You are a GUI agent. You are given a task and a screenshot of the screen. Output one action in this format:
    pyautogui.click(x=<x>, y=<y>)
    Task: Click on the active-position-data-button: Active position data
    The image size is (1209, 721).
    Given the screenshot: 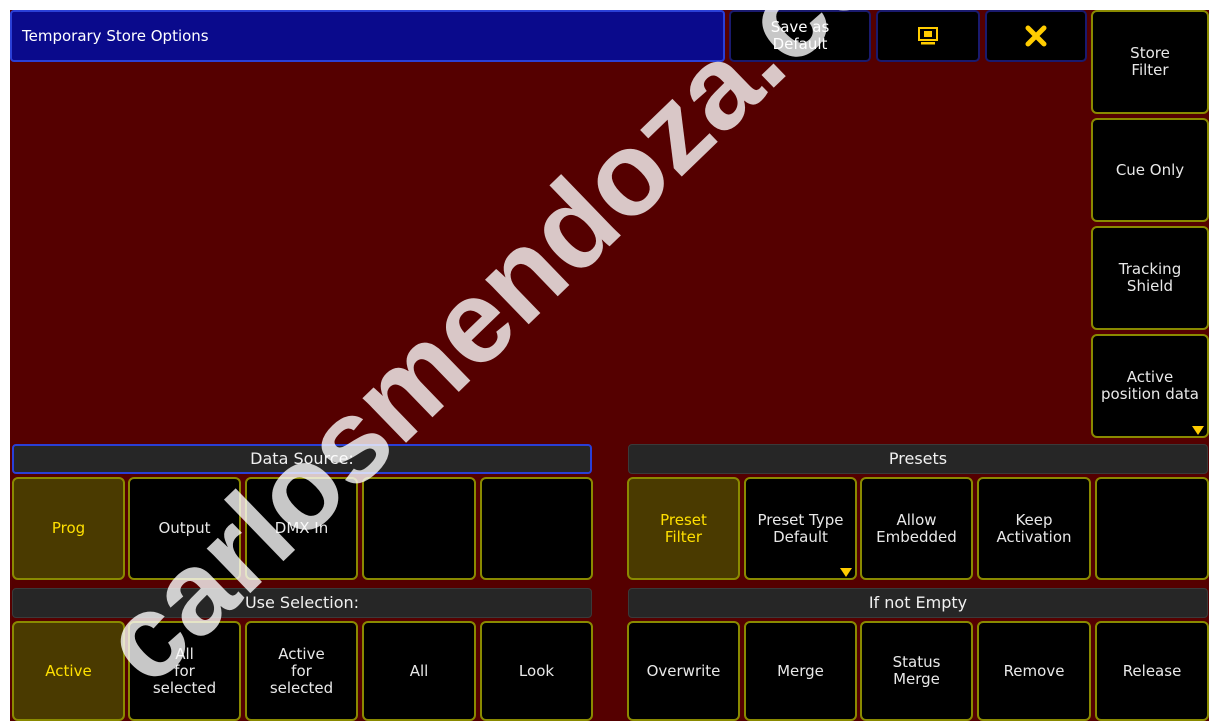 What is the action you would take?
    pyautogui.click(x=1150, y=386)
    